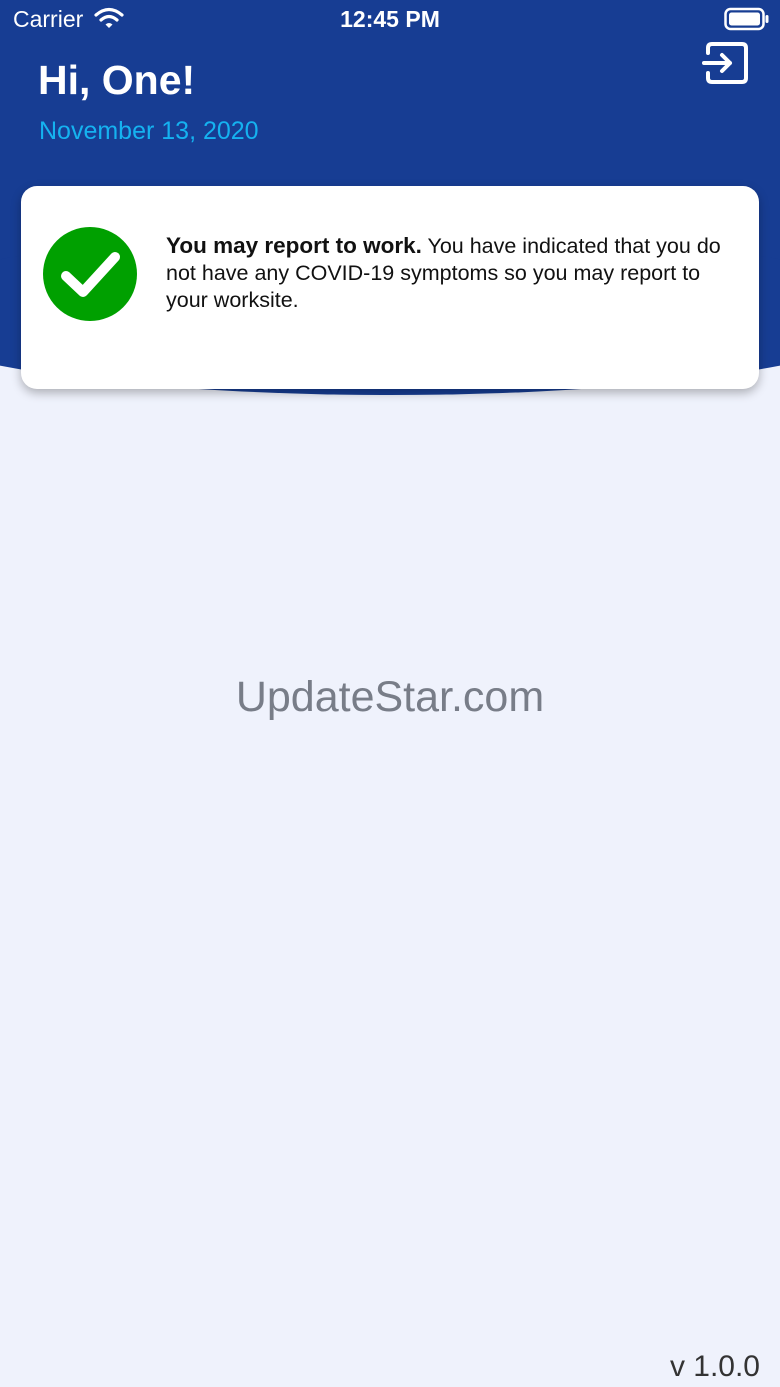 This screenshot has width=780, height=1387. I want to click on greeting-title: Hi, One!, so click(117, 80).